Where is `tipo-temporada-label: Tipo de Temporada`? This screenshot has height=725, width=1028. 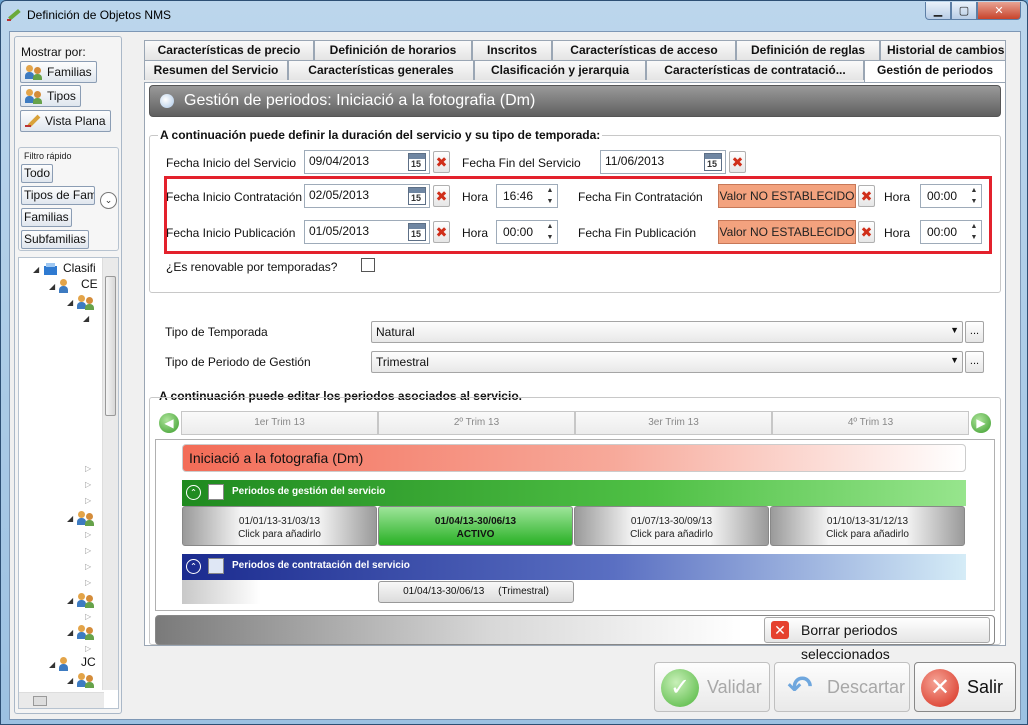
tipo-temporada-label: Tipo de Temporada is located at coordinates (216, 332).